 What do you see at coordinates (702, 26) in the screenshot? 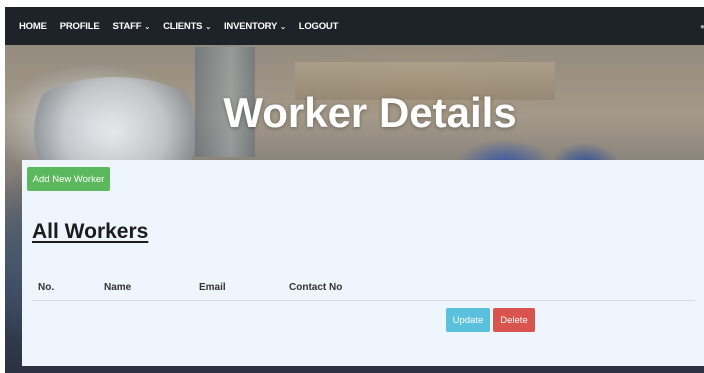
I see `navbar-edge-icon: ●` at bounding box center [702, 26].